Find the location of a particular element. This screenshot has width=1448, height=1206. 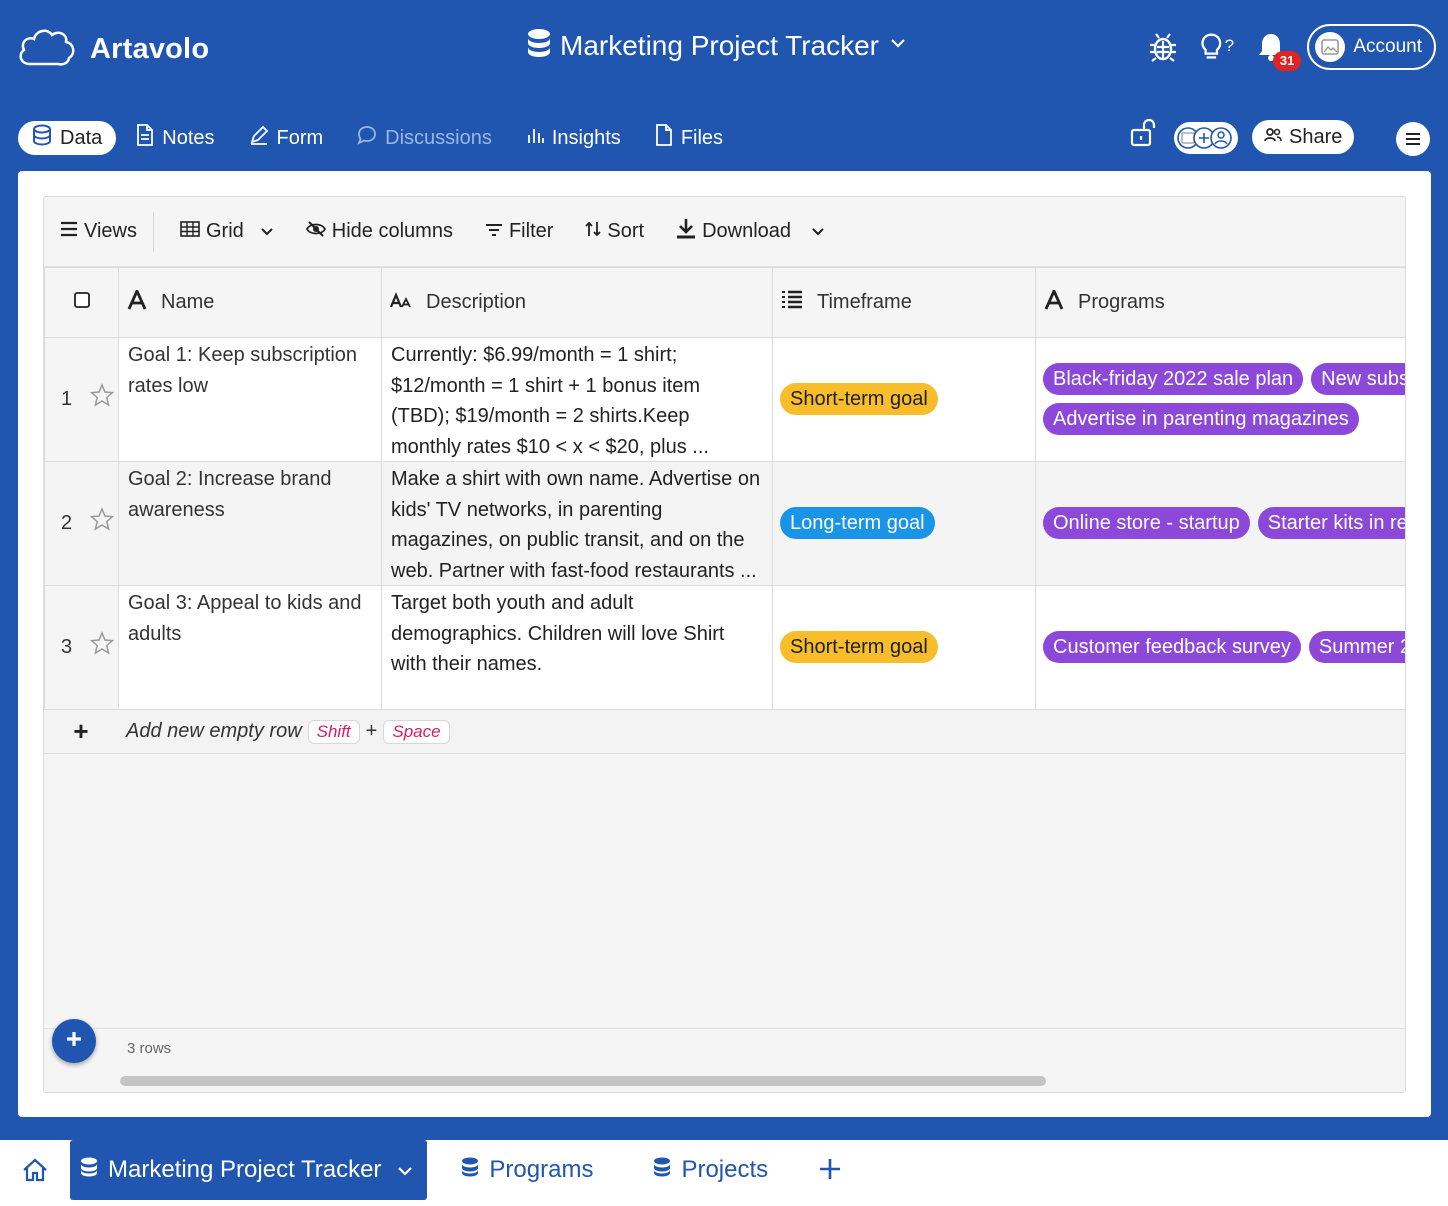

program-chip: Summer 2 is located at coordinates (1356, 647).